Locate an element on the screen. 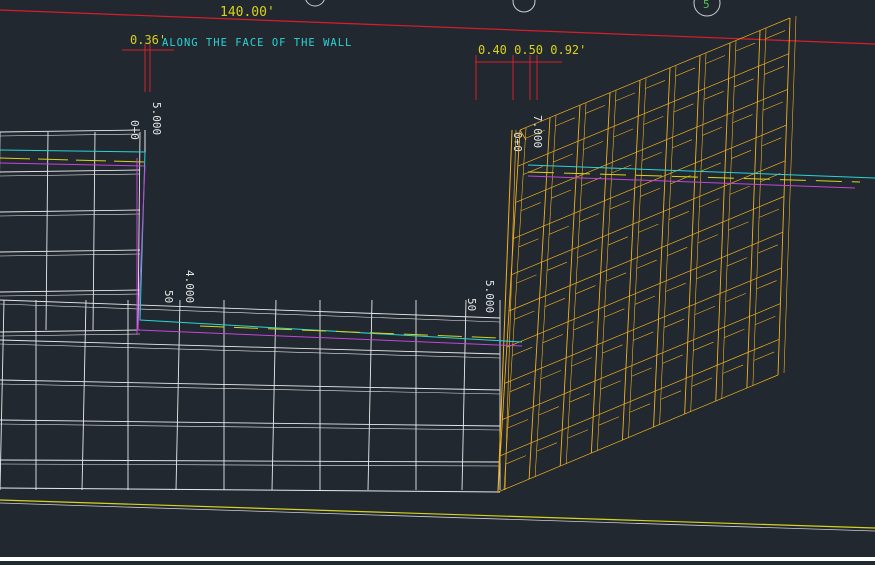 The width and height of the screenshot is (875, 565). station-right-top-a: 0+0 is located at coordinates (517, 142).